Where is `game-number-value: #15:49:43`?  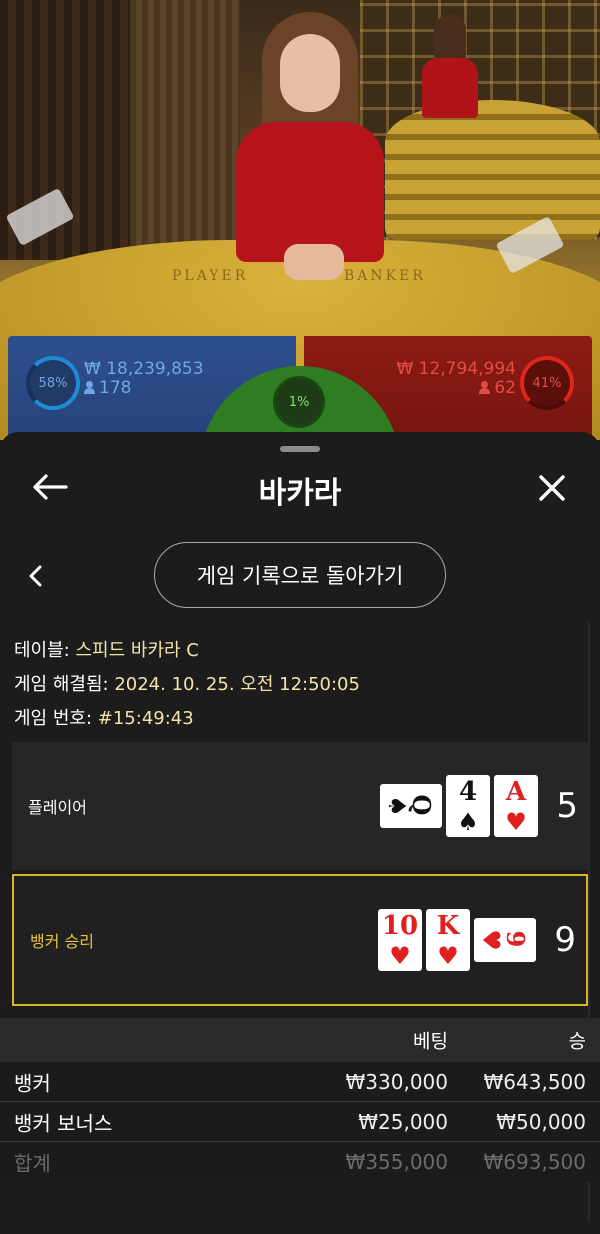 game-number-value: #15:49:43 is located at coordinates (145, 718).